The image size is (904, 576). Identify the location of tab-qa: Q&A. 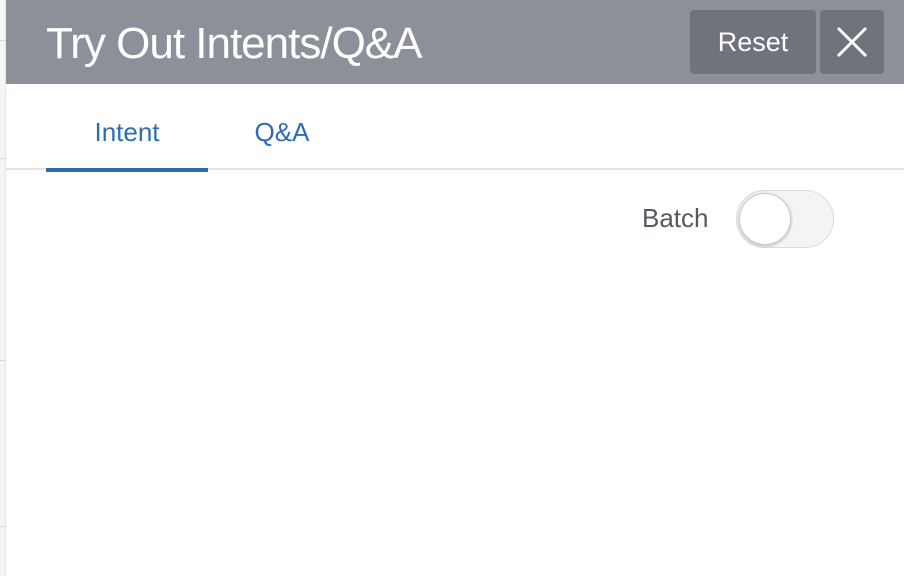
(282, 127).